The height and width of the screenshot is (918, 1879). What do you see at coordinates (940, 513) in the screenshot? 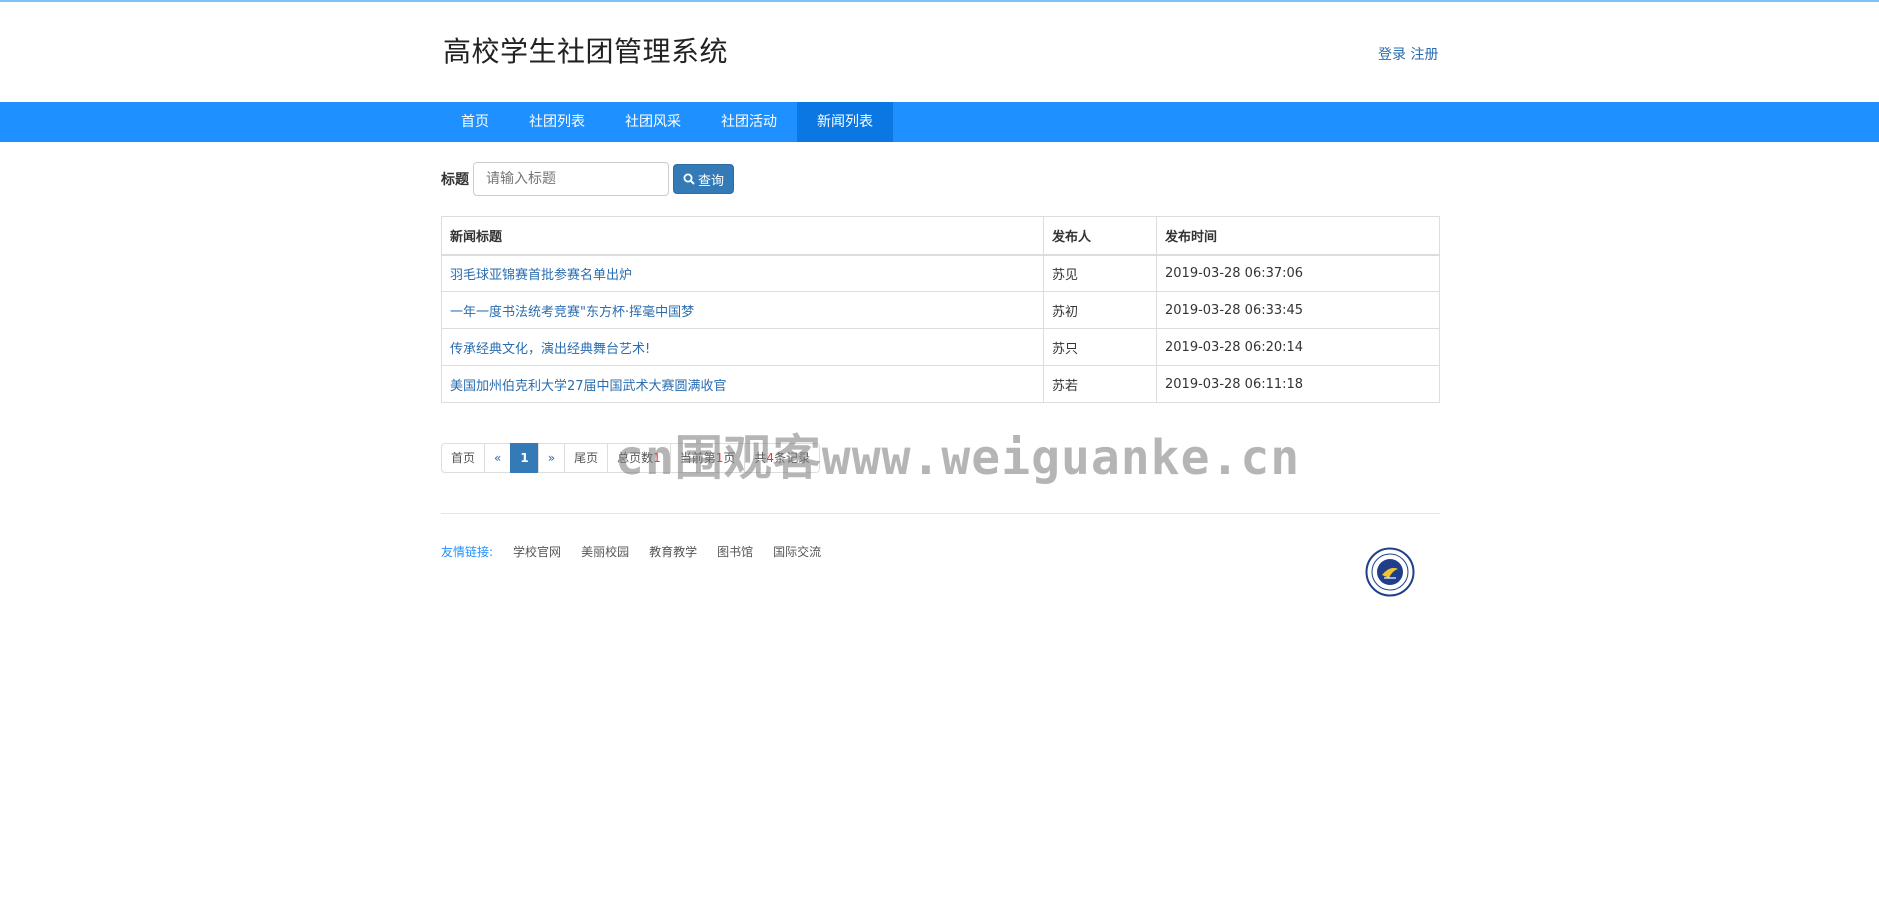
I see `footer-divider` at bounding box center [940, 513].